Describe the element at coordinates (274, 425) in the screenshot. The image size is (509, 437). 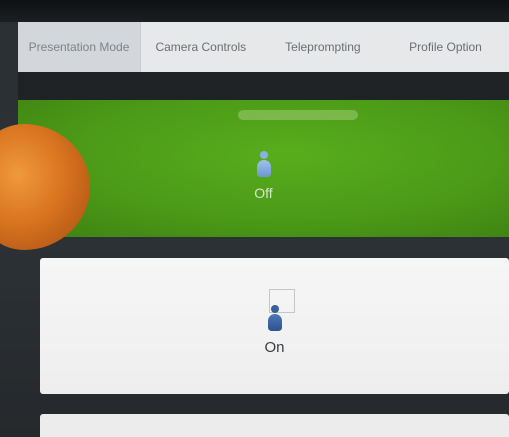
I see `mode-option-partial` at that location.